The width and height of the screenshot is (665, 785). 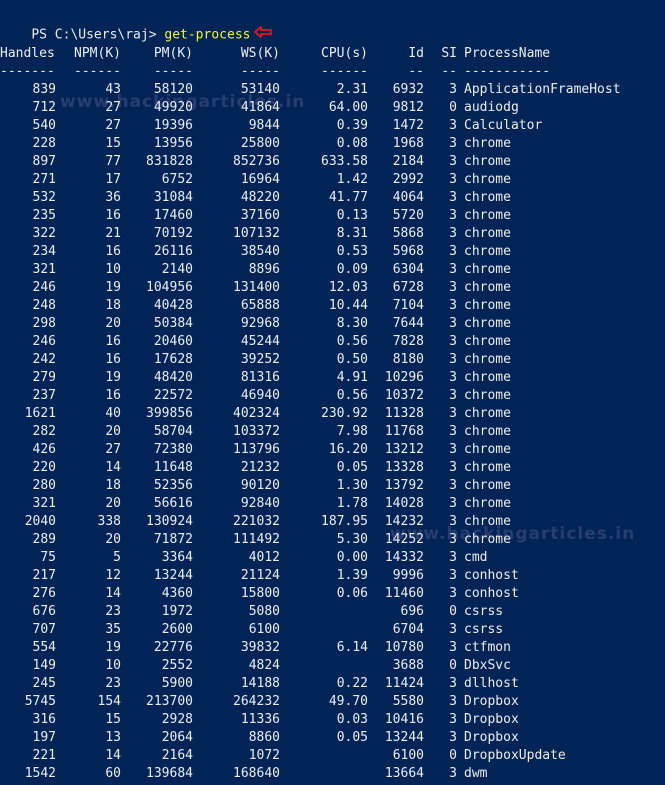 I want to click on cell-cpu: 6.14, so click(x=352, y=647).